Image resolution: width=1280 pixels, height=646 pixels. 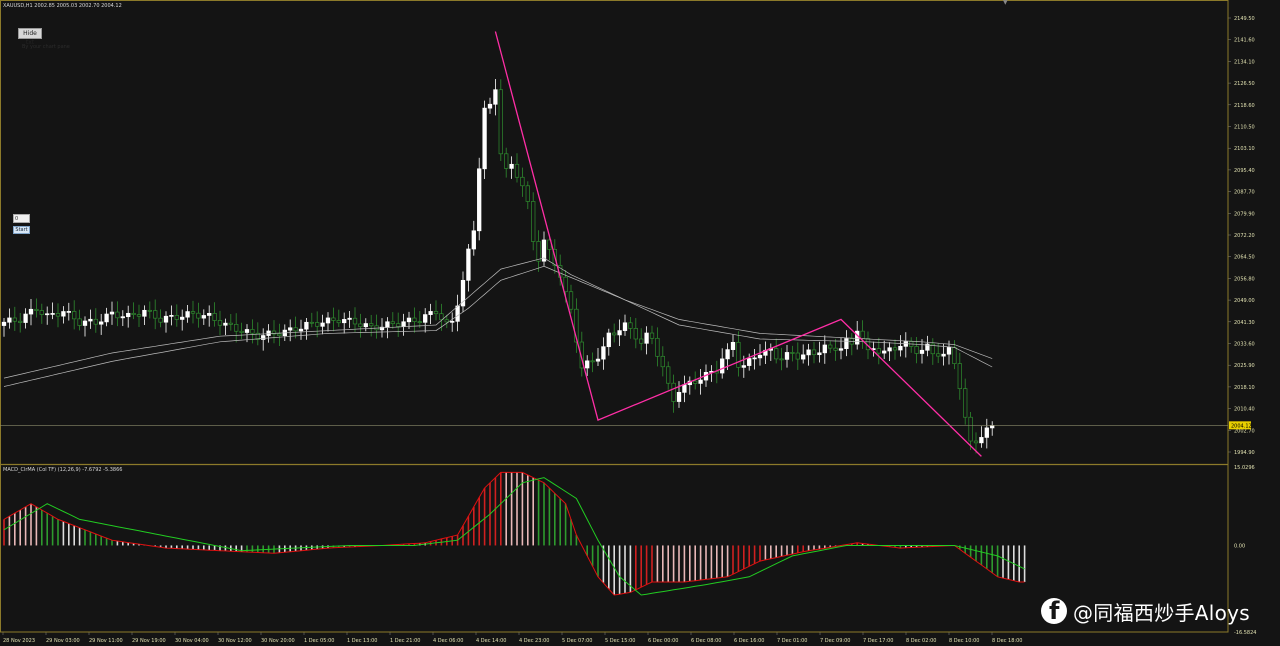 I want to click on price-label: 2025.90, so click(x=1244, y=366).